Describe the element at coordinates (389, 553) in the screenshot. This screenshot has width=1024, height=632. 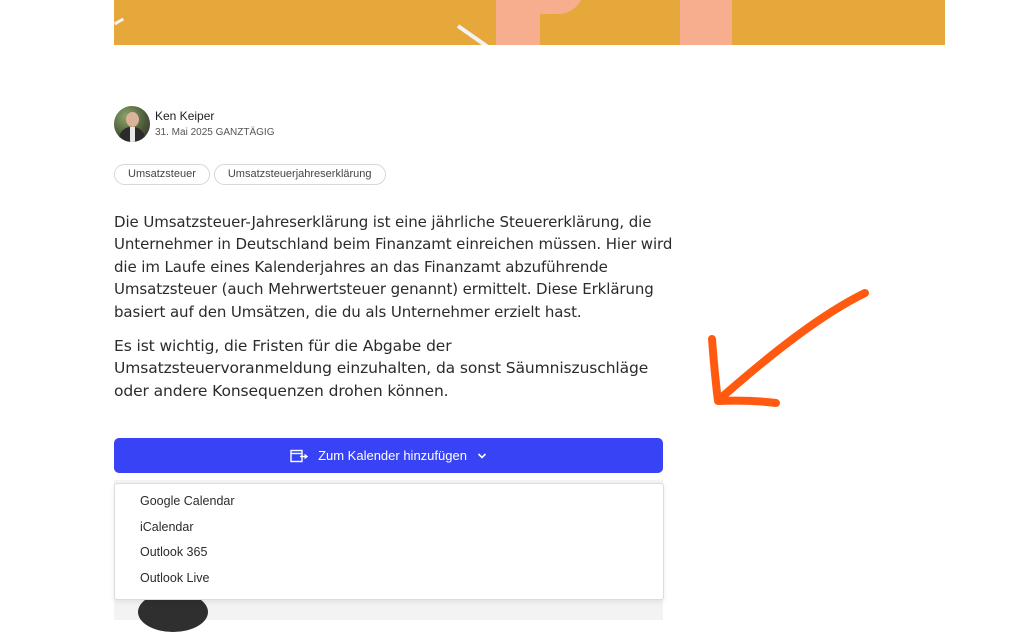
I see `calendar-option-outlook-365: Outlook 365` at that location.